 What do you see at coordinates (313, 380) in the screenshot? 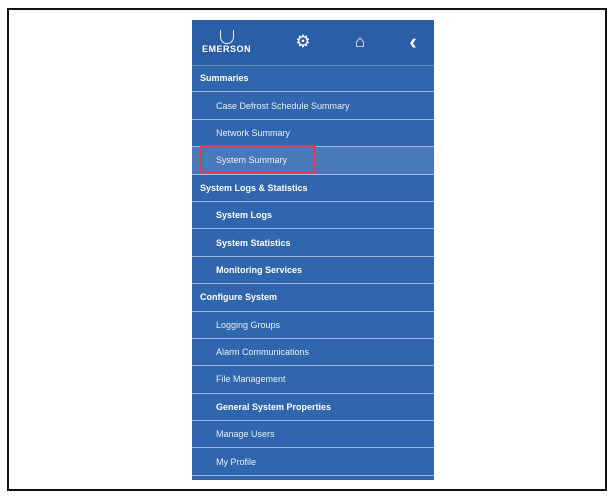
I see `menu-item-file-management: File Management` at bounding box center [313, 380].